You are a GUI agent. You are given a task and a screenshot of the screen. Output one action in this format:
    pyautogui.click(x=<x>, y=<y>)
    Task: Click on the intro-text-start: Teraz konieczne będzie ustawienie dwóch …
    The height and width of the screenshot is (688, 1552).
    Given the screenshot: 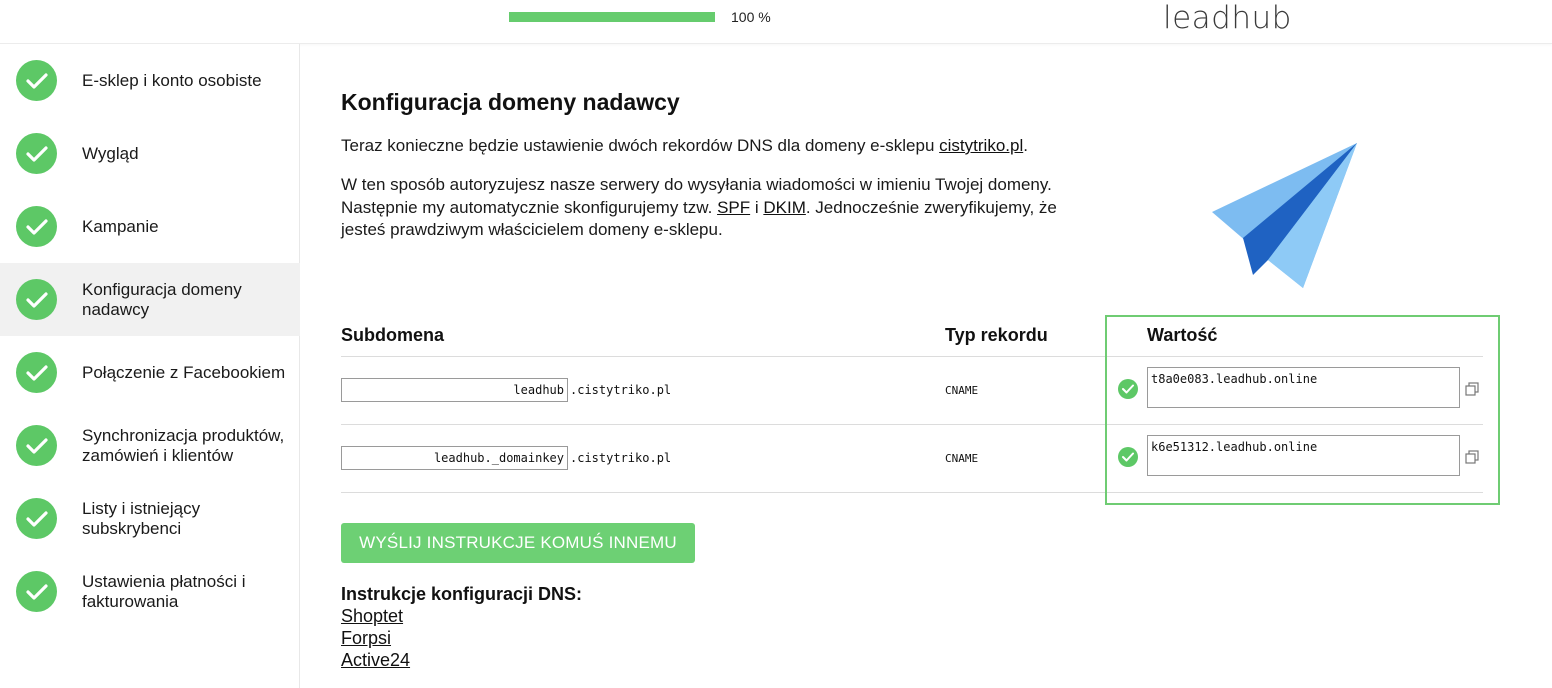 What is the action you would take?
    pyautogui.click(x=640, y=145)
    